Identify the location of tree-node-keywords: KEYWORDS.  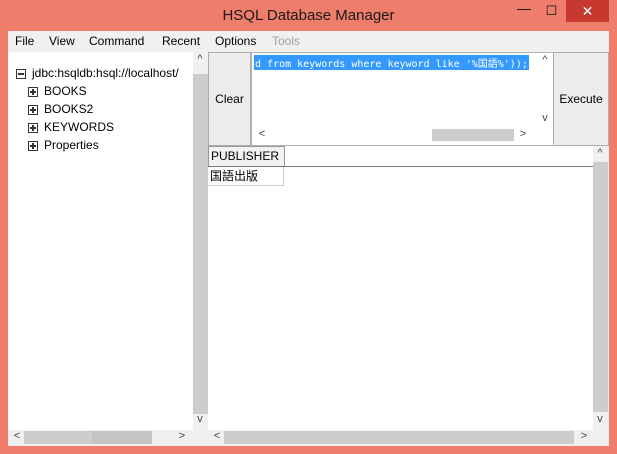
(71, 127).